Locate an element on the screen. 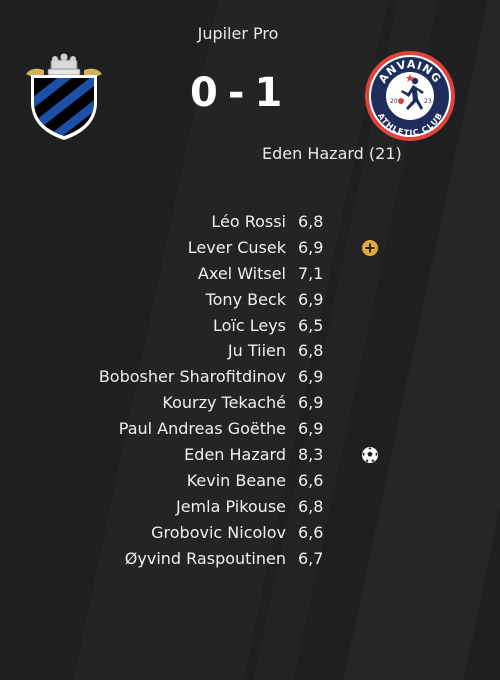 This screenshot has width=500, height=680. player-row: Jemla Pikouse 6,8 is located at coordinates (250, 507).